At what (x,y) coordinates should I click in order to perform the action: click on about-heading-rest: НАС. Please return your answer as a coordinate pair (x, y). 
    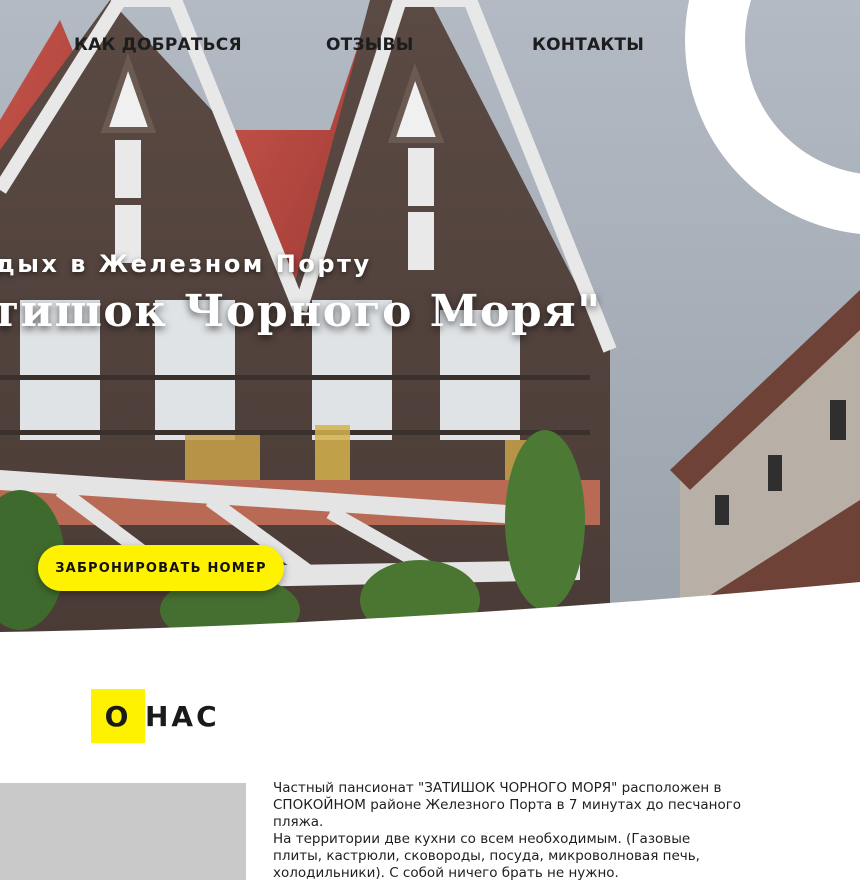
    Looking at the image, I should click on (182, 716).